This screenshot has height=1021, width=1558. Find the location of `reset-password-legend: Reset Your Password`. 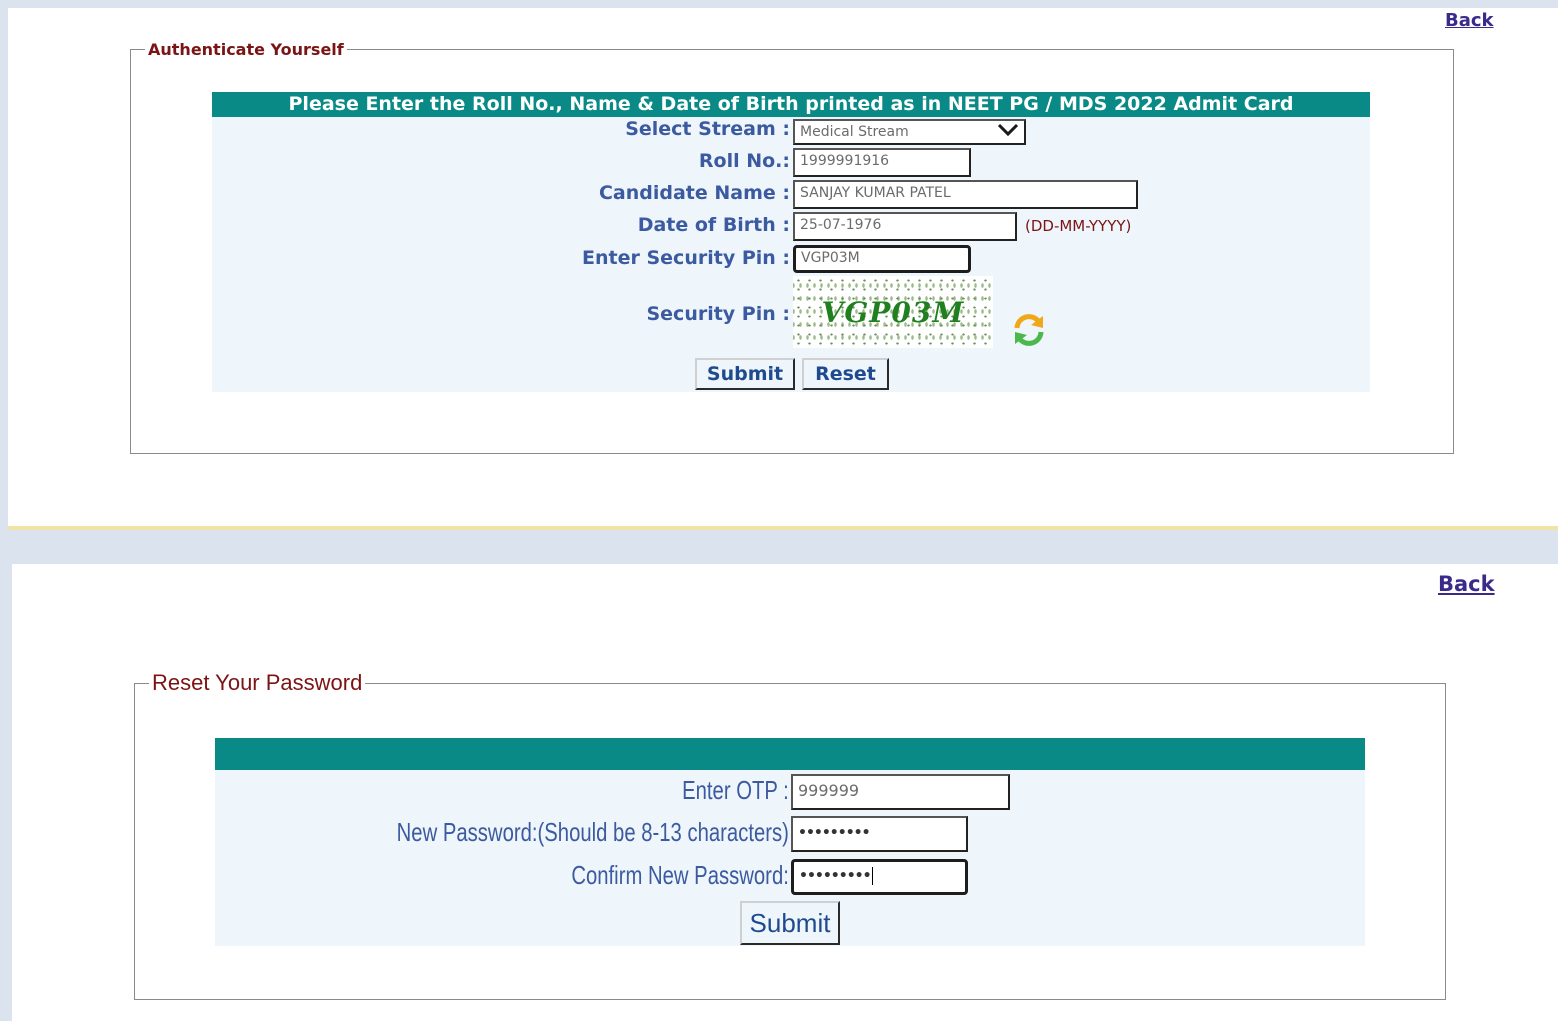

reset-password-legend: Reset Your Password is located at coordinates (257, 682).